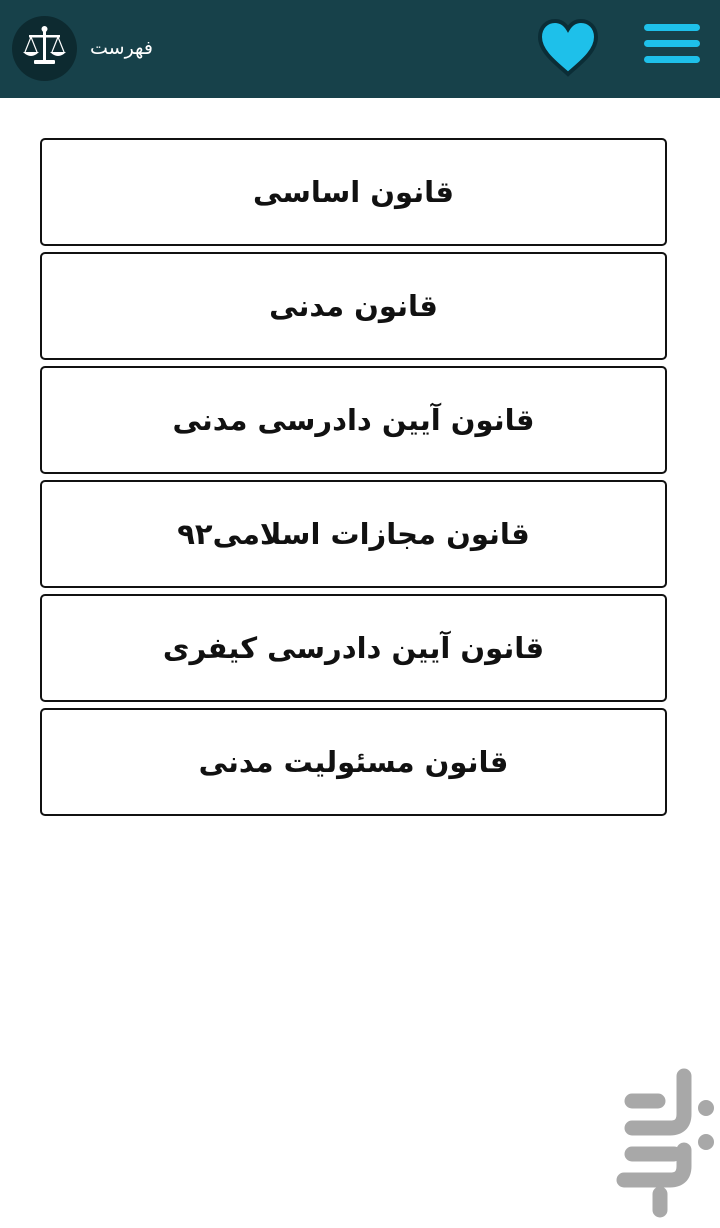 The height and width of the screenshot is (1228, 720). I want to click on hamburger-menu-icon, so click(673, 44).